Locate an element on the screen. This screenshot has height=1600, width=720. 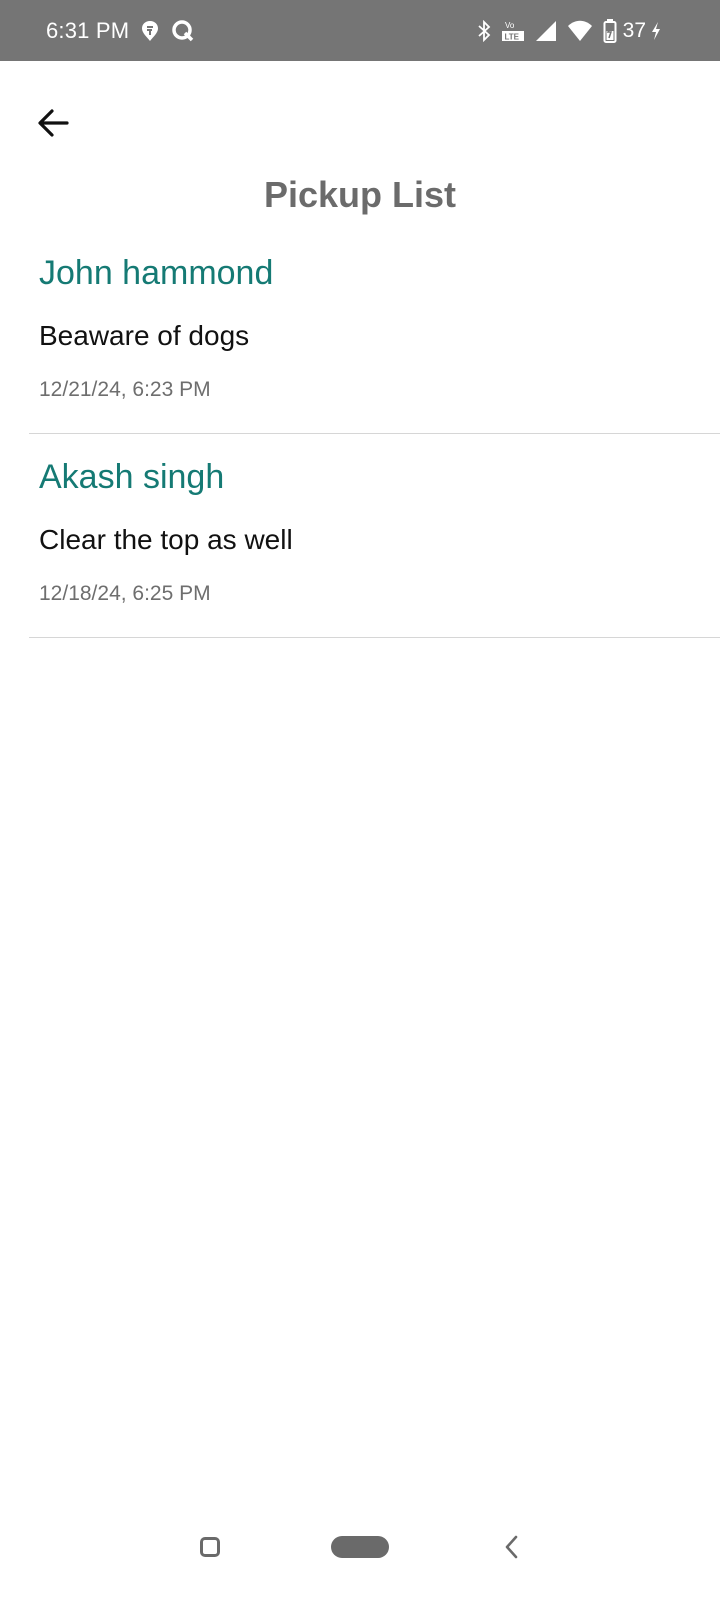
bluetooth-icon is located at coordinates (484, 30).